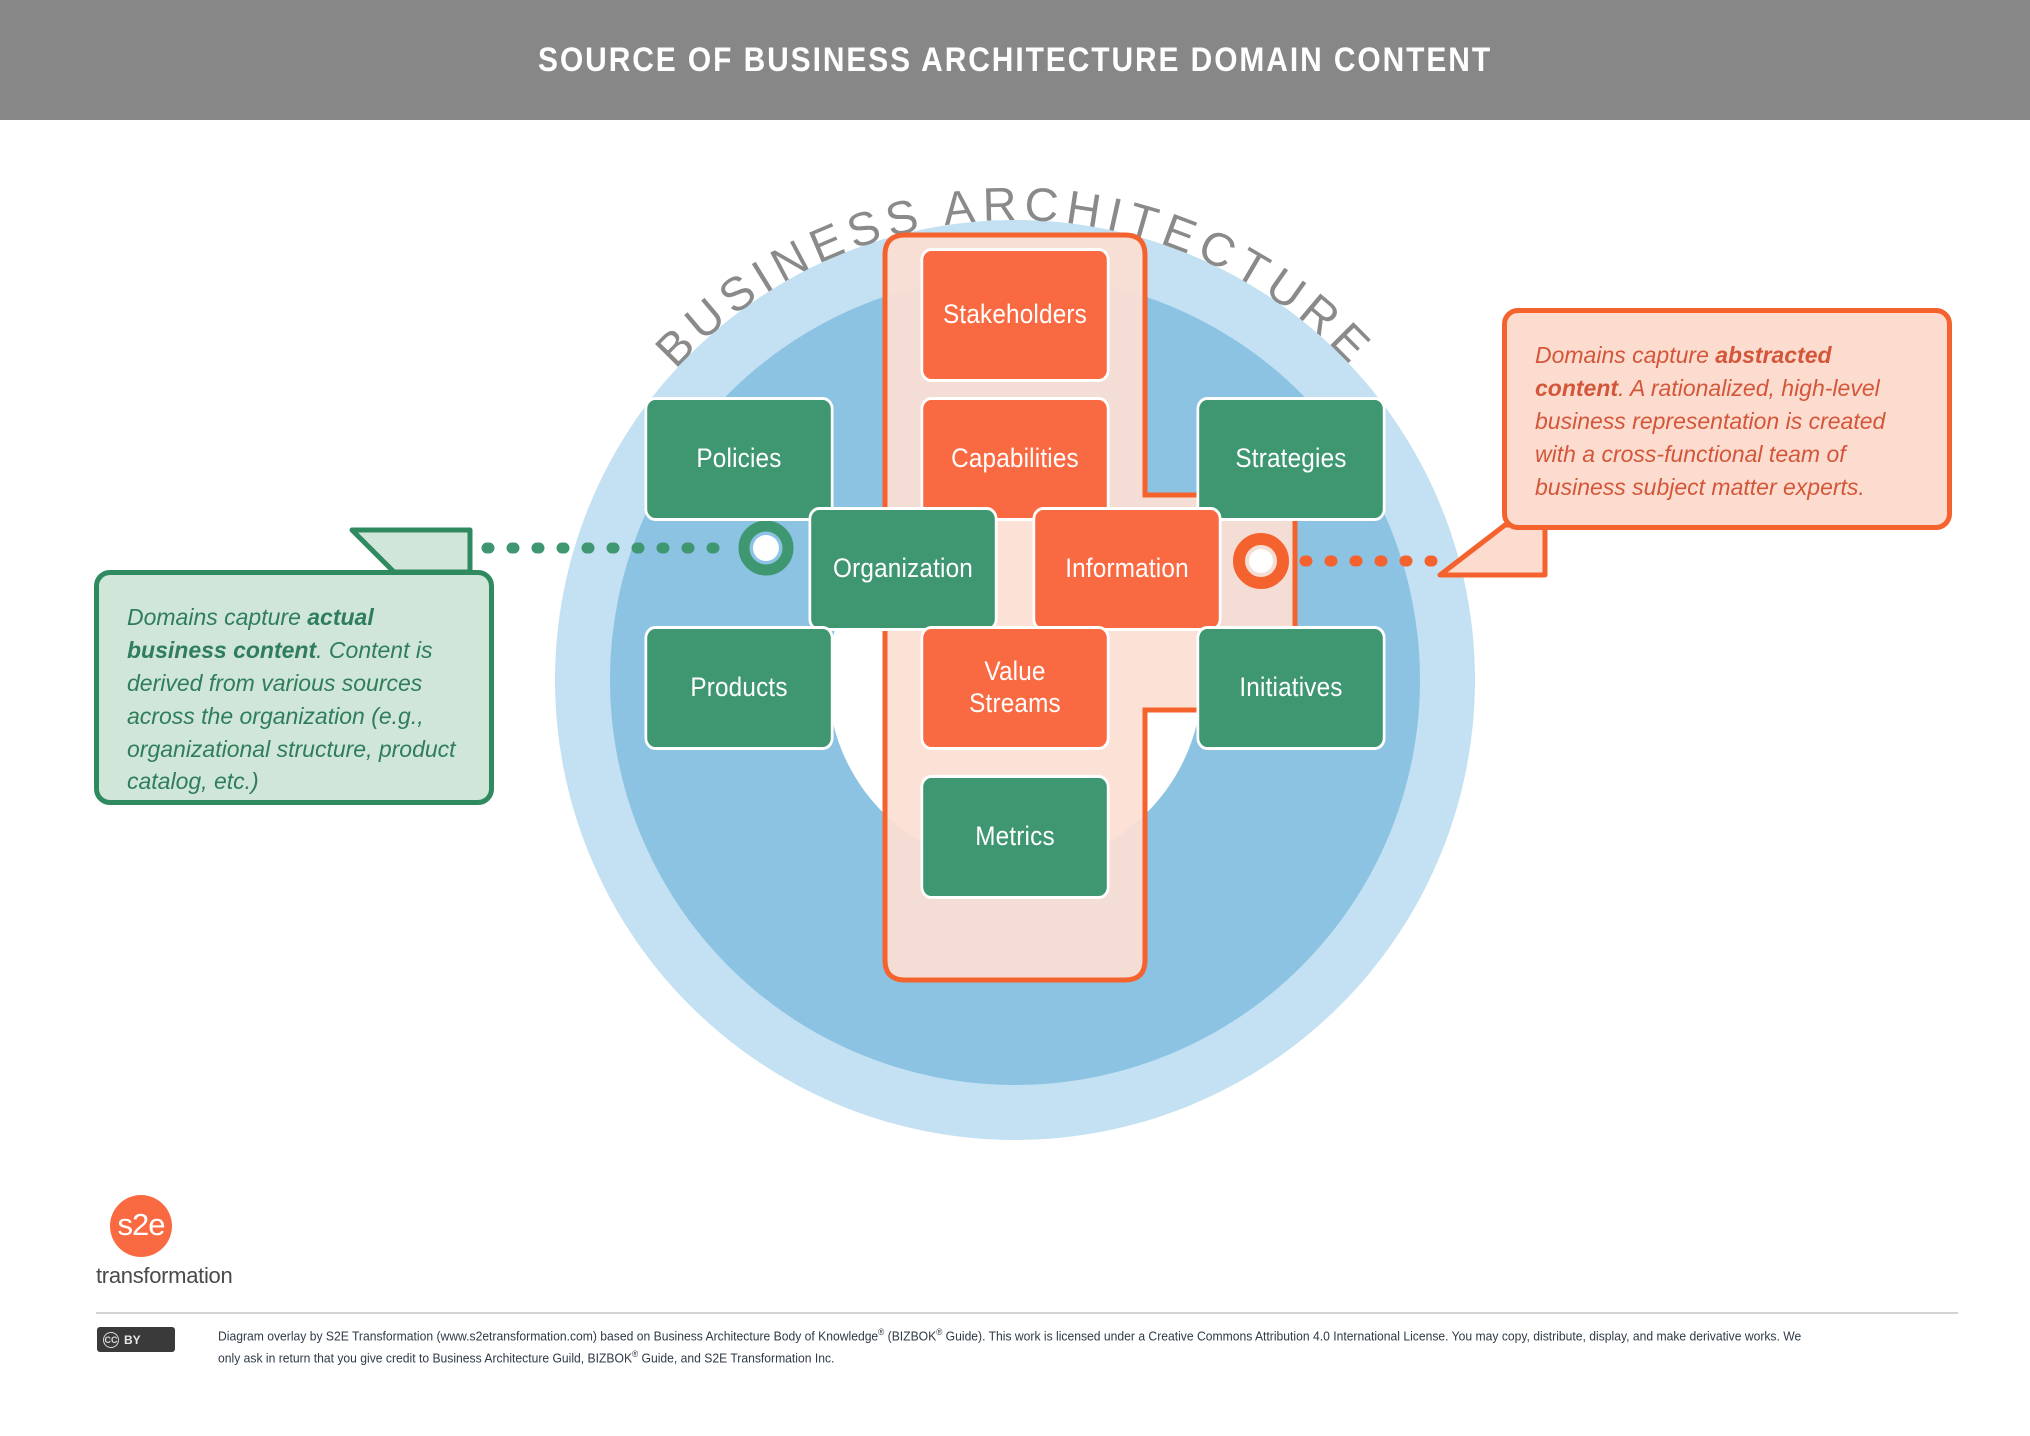 The width and height of the screenshot is (2030, 1436). I want to click on domain-label: Information, so click(1127, 568).